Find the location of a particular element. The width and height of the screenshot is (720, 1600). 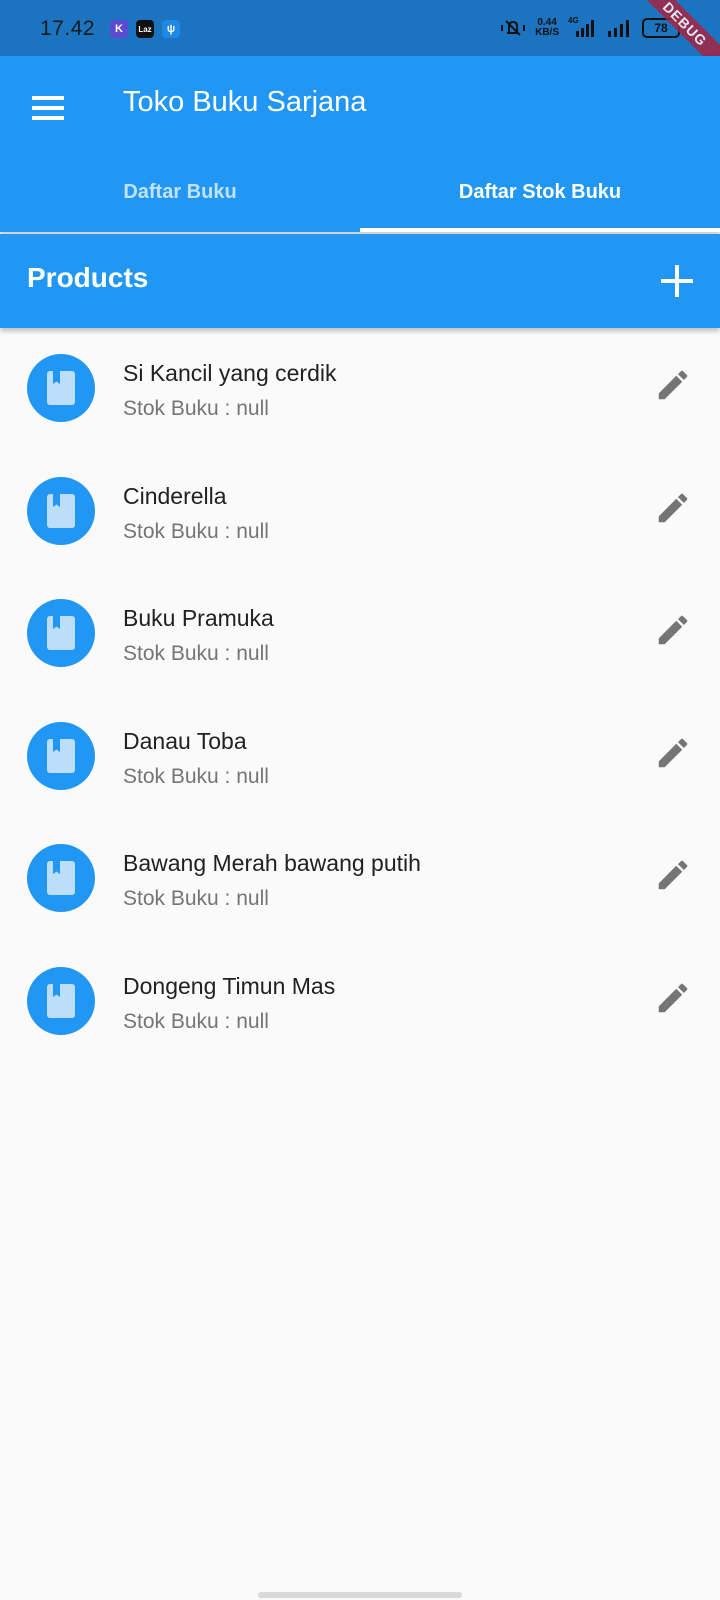

list-item: Danau Toba Stok Buku : null is located at coordinates (360, 759).